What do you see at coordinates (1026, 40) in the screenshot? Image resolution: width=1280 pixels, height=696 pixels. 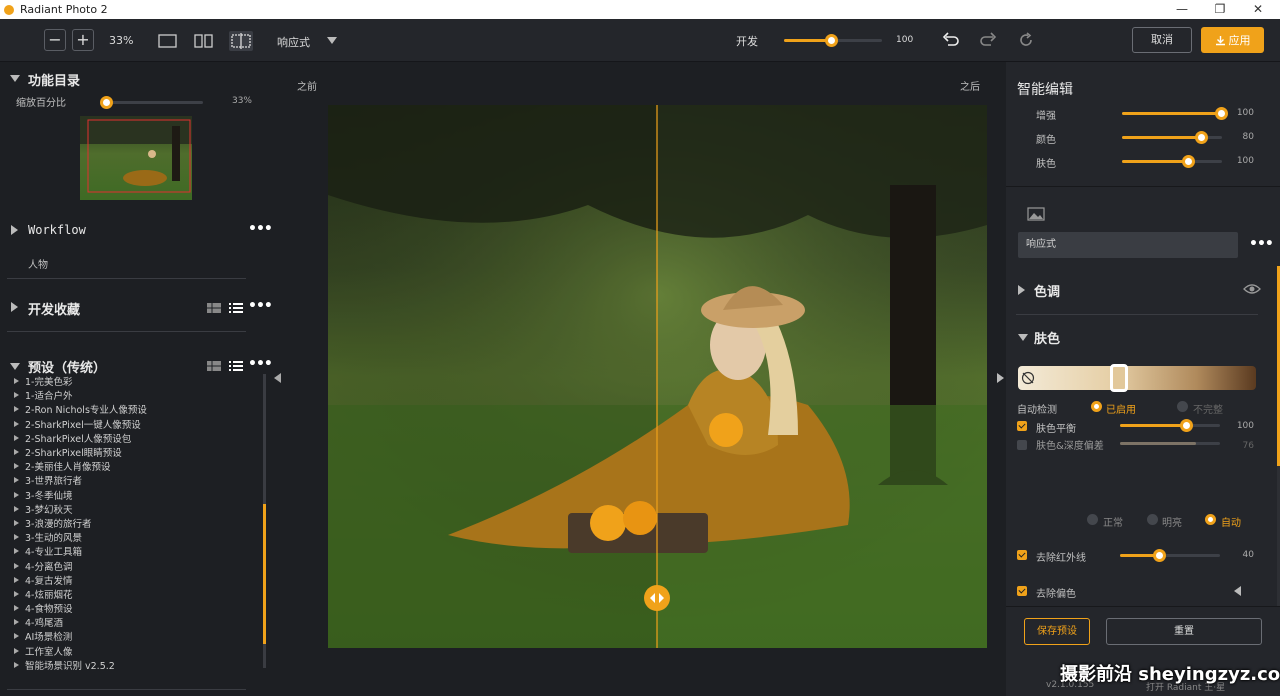 I see `refresh-icon` at bounding box center [1026, 40].